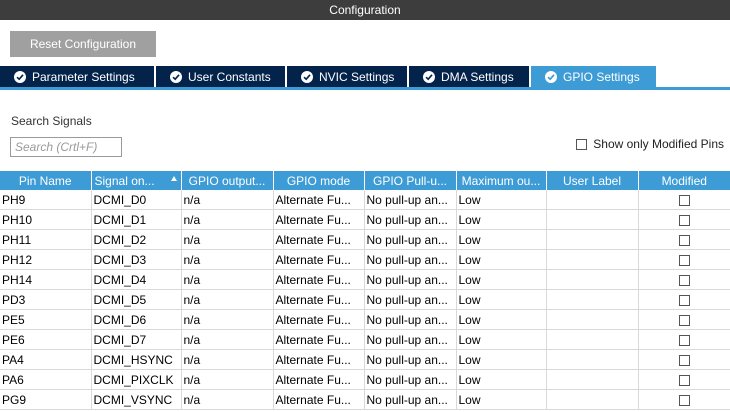 This screenshot has width=730, height=412. Describe the element at coordinates (83, 44) in the screenshot. I see `reset-configuration-button: Reset Configuration` at that location.